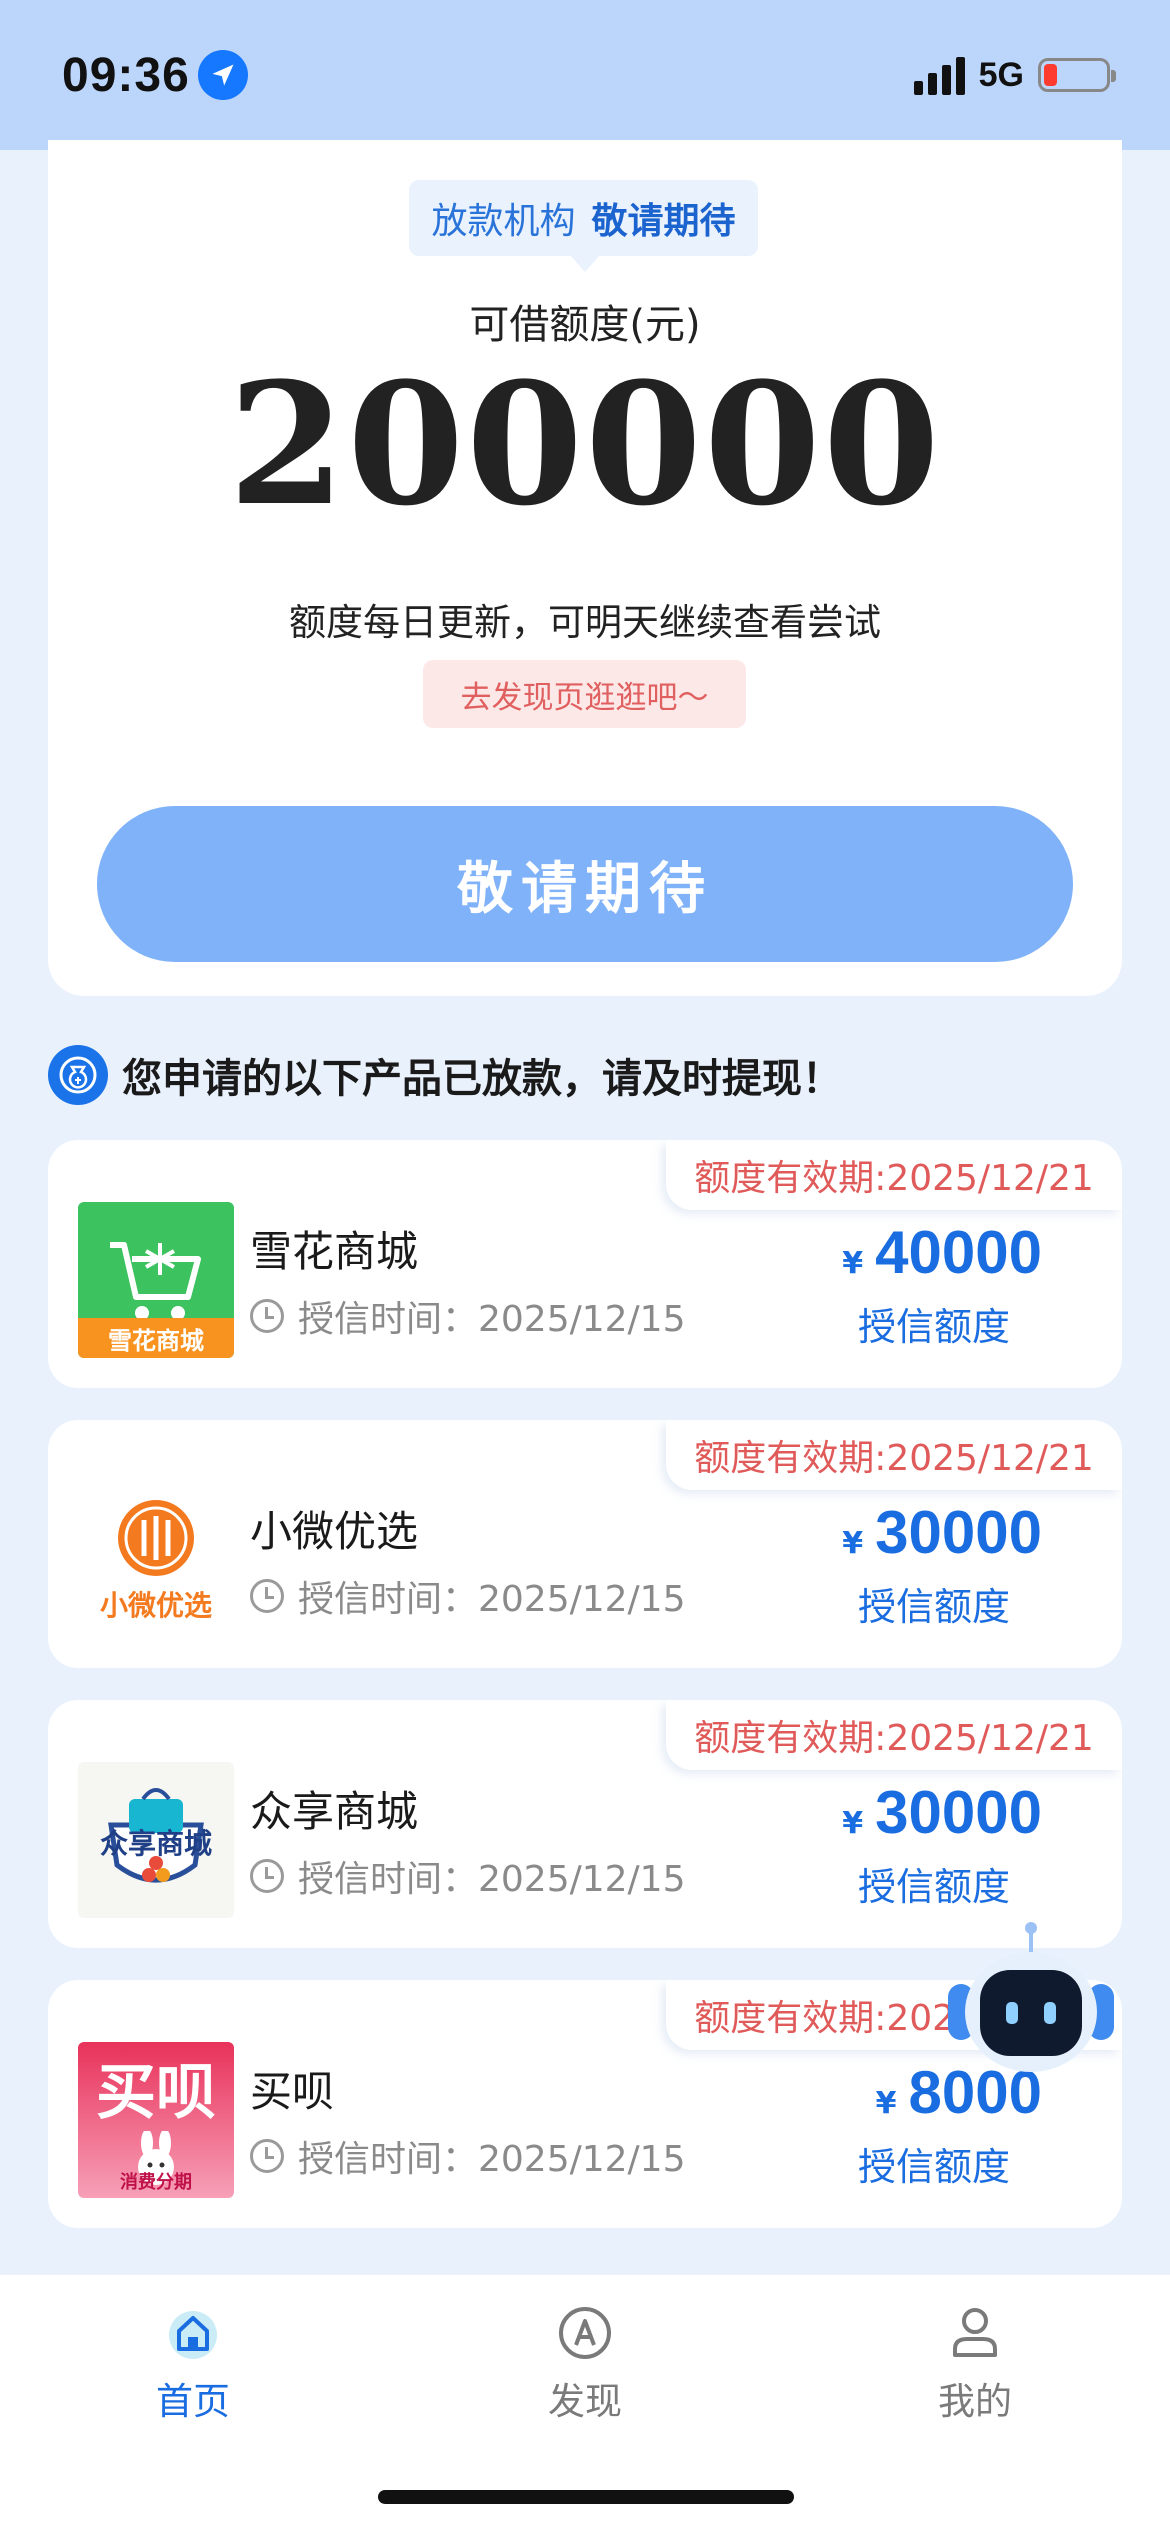  What do you see at coordinates (585, 2401) in the screenshot?
I see `tab-label: 发现` at bounding box center [585, 2401].